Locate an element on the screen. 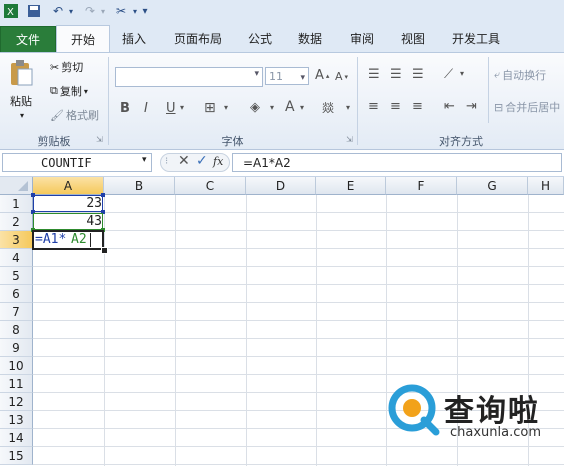 The image size is (564, 466). column-header-c: C is located at coordinates (210, 186).